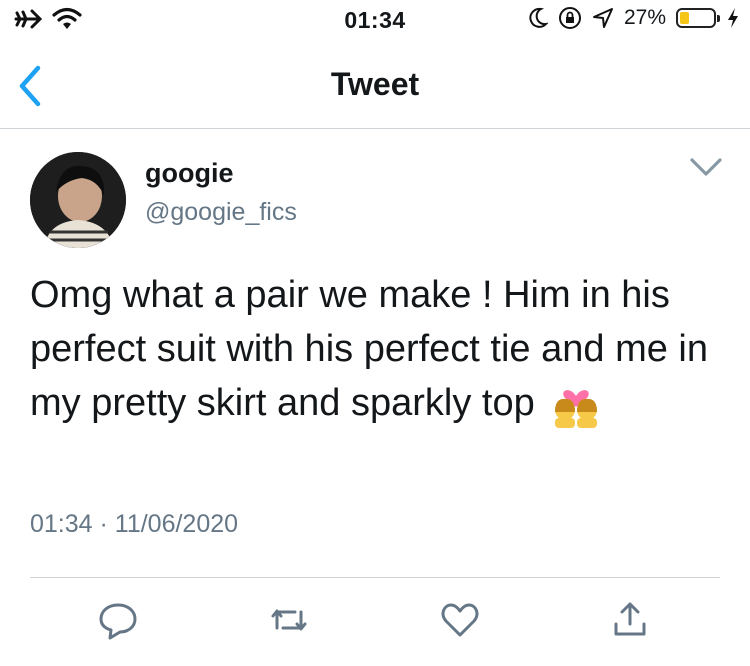 The width and height of the screenshot is (750, 666). What do you see at coordinates (576, 409) in the screenshot?
I see `couple-with-heart-icon` at bounding box center [576, 409].